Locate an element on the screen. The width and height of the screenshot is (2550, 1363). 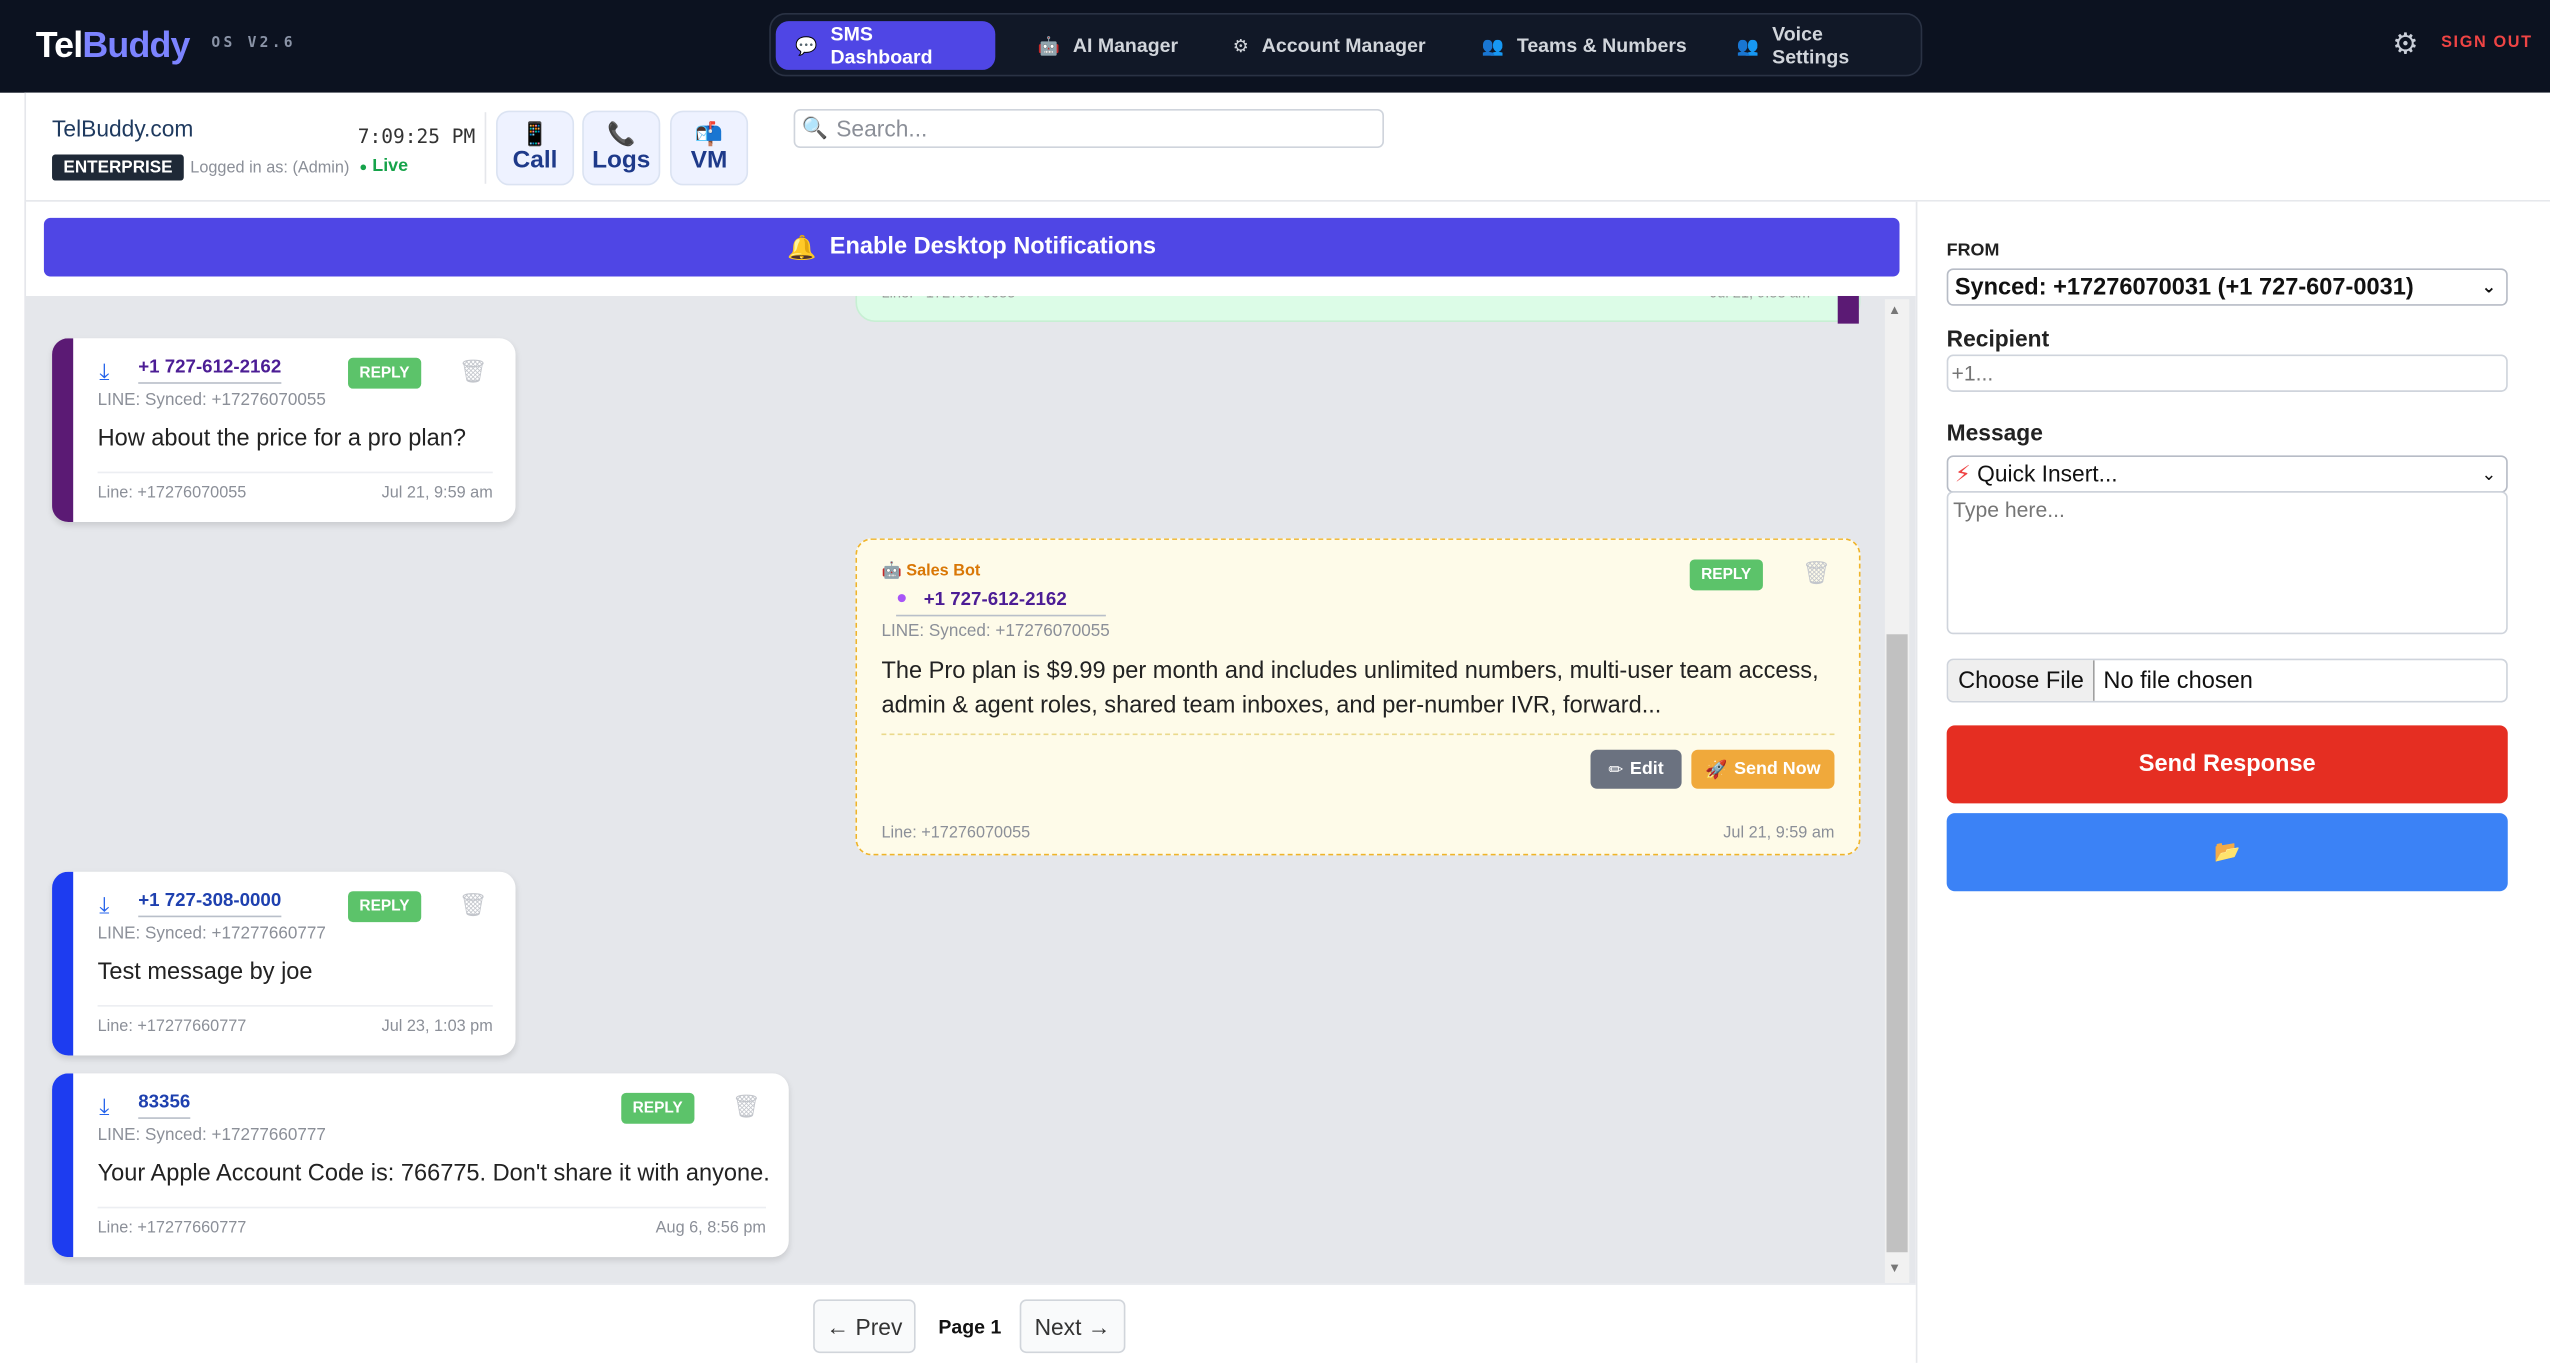
site-name: TelBuddy.com is located at coordinates (123, 128).